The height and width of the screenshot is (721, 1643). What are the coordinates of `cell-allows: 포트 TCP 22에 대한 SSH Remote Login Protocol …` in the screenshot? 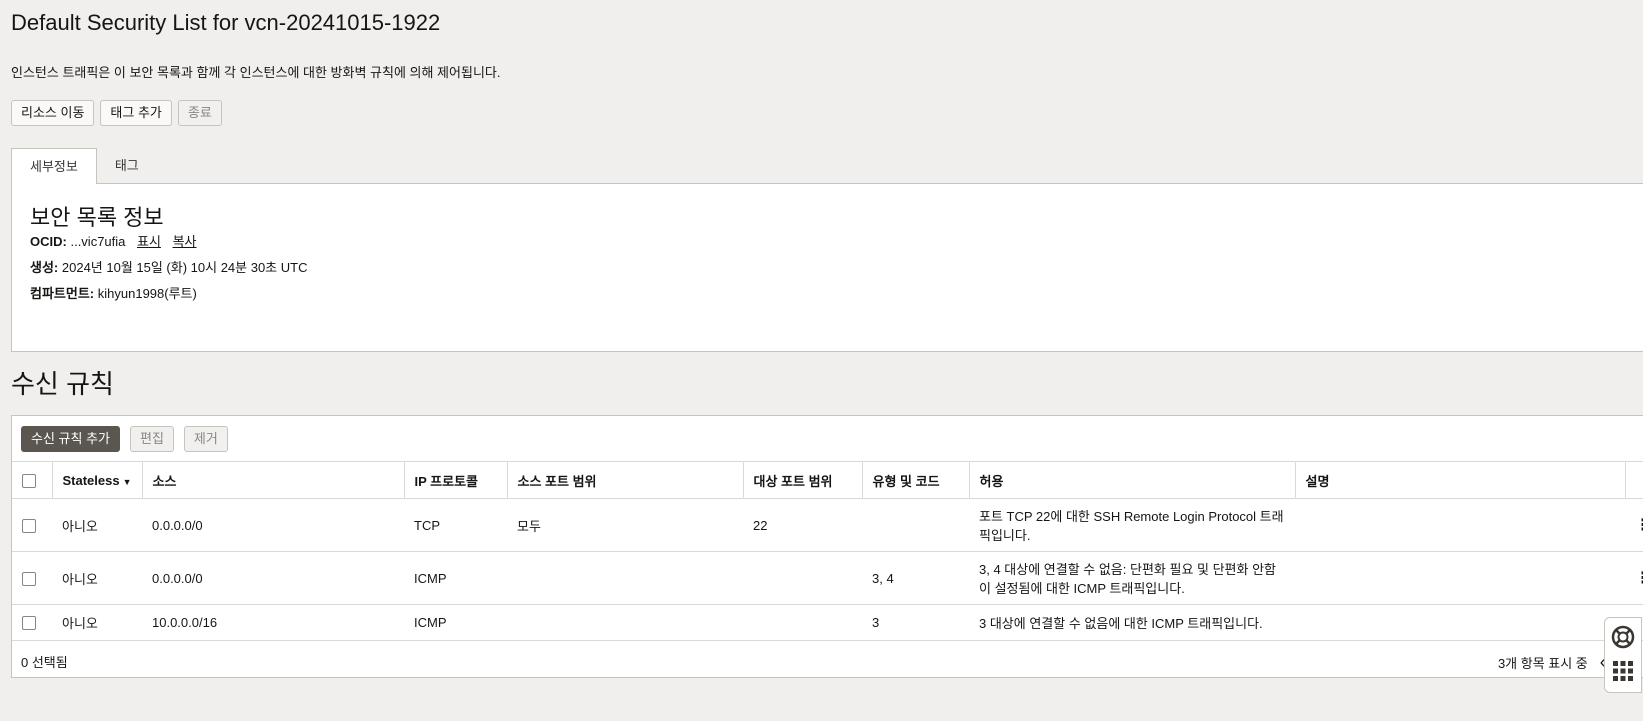 It's located at (1132, 525).